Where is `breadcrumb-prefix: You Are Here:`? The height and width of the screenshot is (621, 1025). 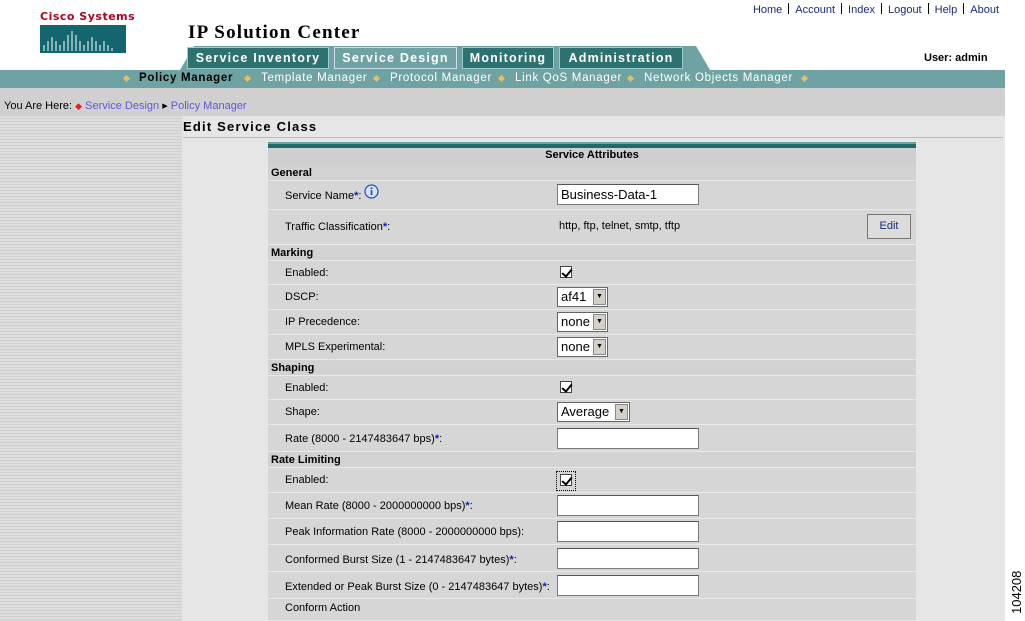 breadcrumb-prefix: You Are Here: is located at coordinates (38, 106).